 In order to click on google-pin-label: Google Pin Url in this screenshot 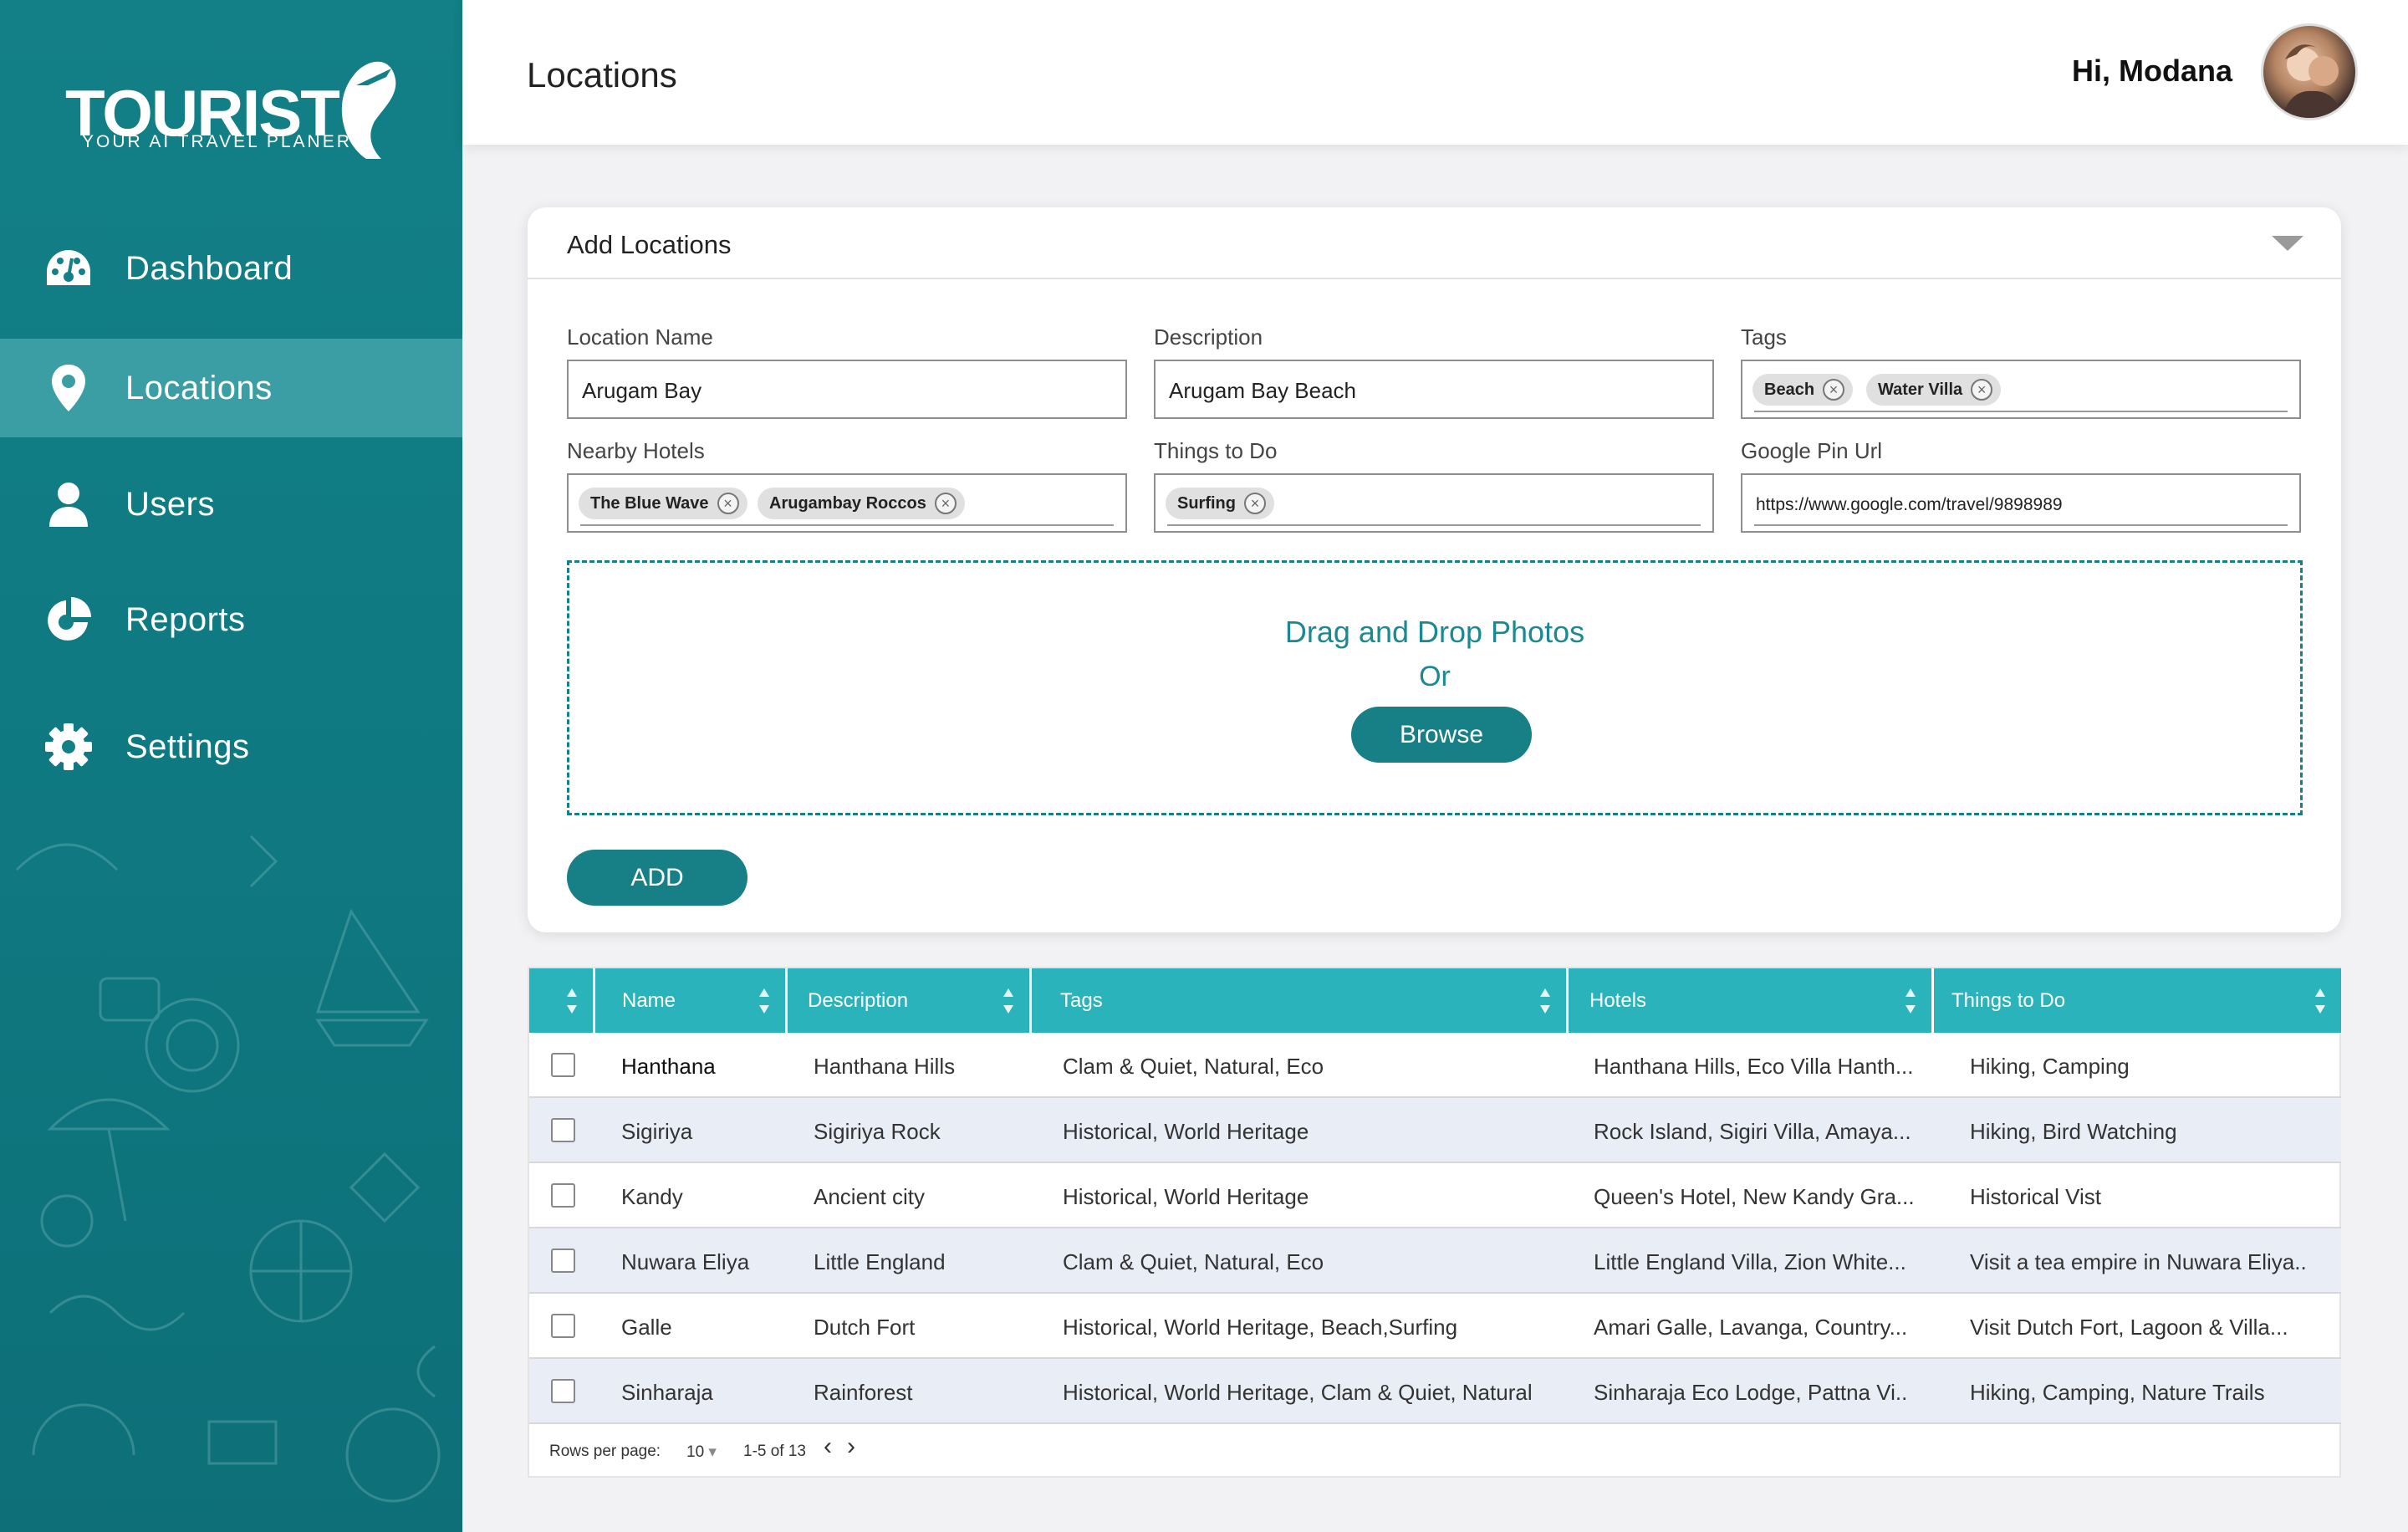, I will do `click(1812, 450)`.